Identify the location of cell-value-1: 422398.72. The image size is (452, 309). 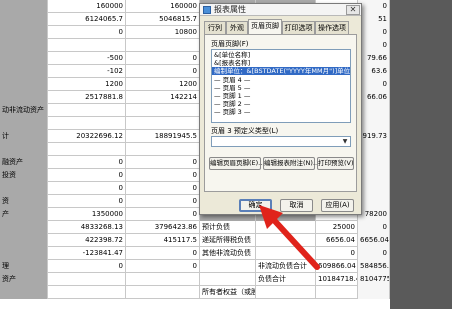
(87, 240).